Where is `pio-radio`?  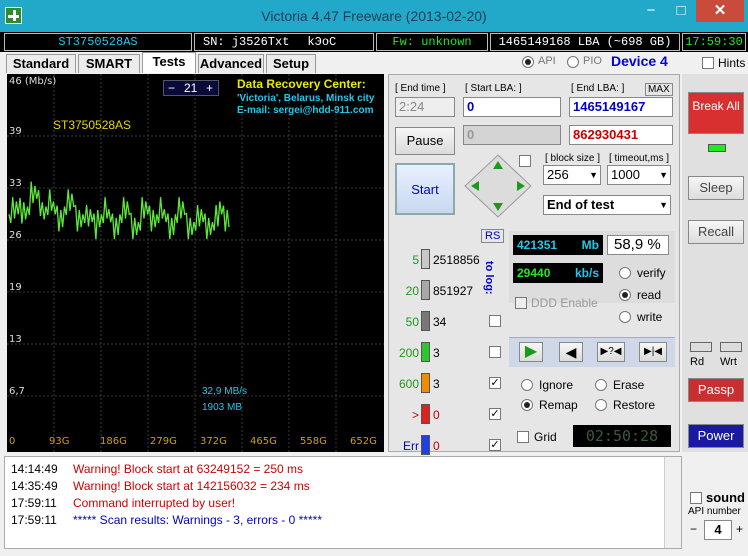 pio-radio is located at coordinates (573, 62).